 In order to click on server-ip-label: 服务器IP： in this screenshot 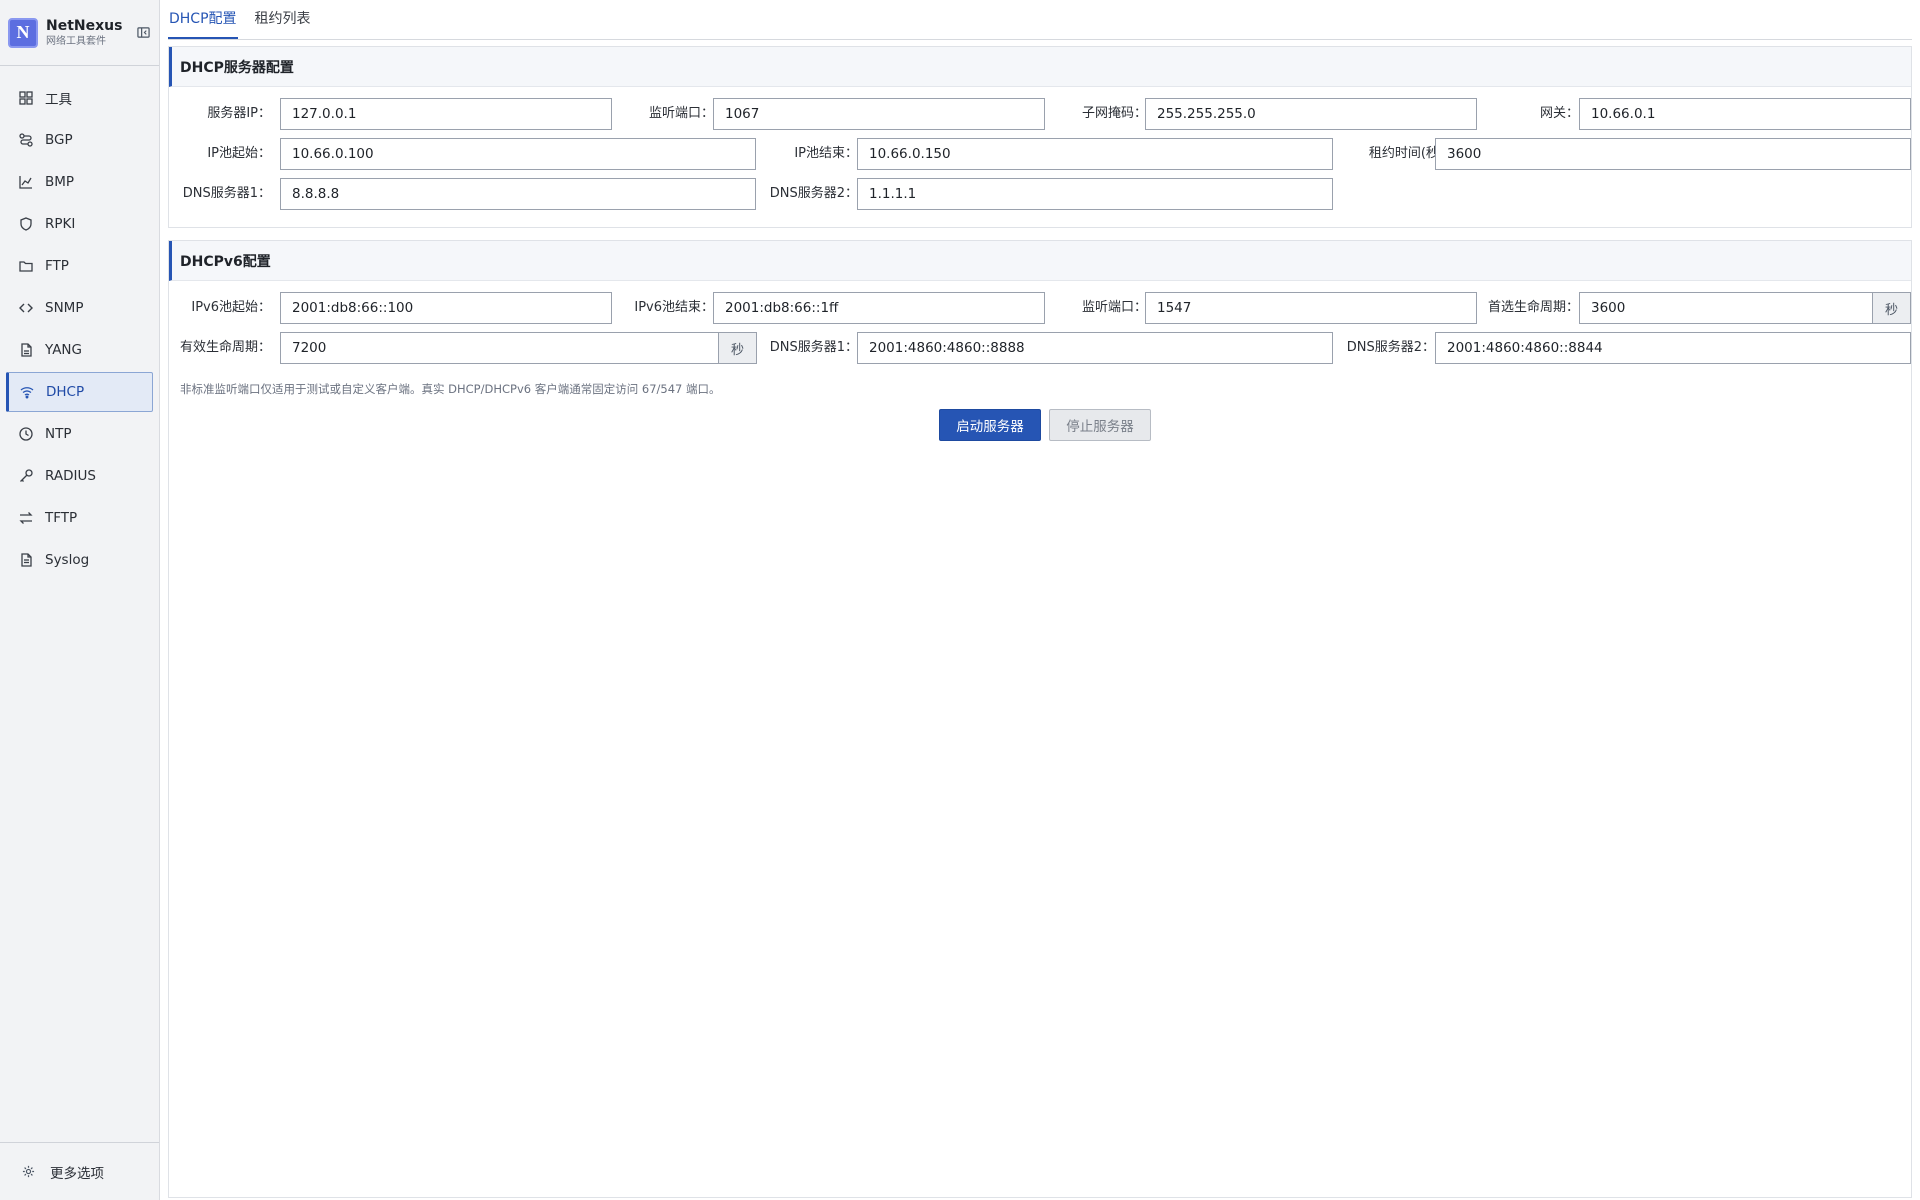, I will do `click(239, 113)`.